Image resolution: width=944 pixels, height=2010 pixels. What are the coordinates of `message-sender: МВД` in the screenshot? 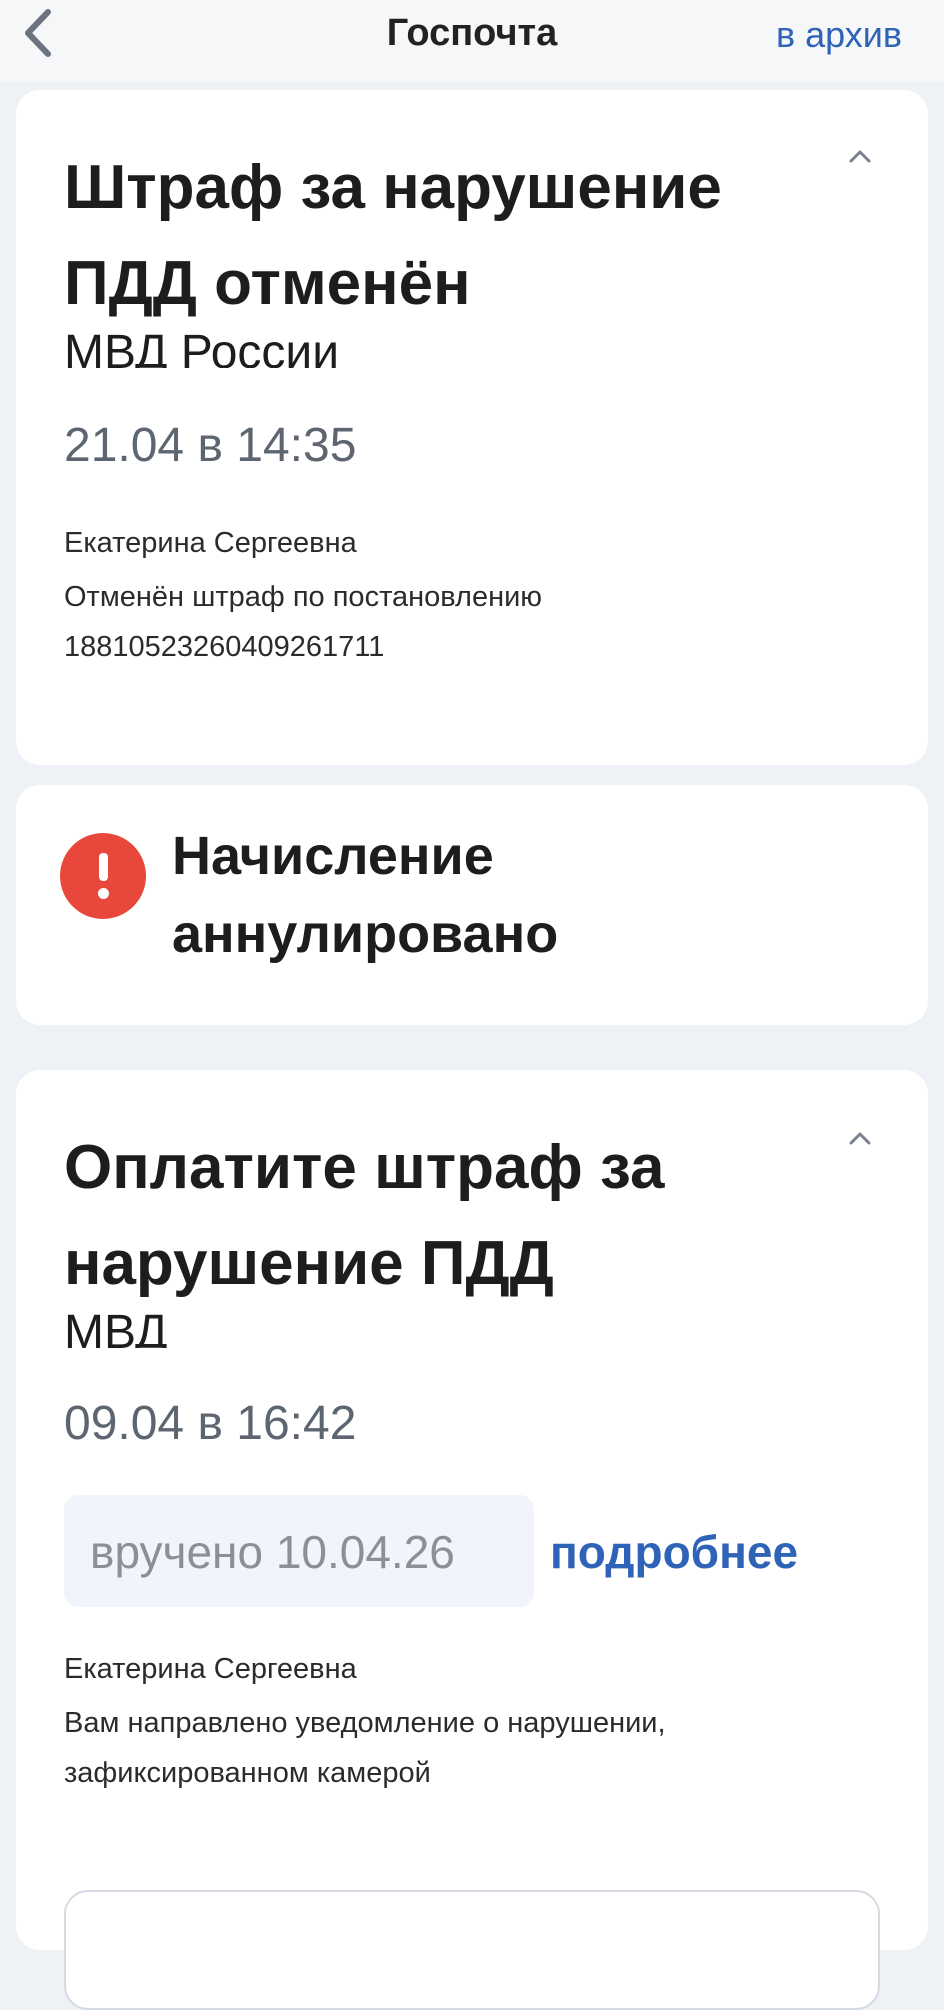 It's located at (116, 1328).